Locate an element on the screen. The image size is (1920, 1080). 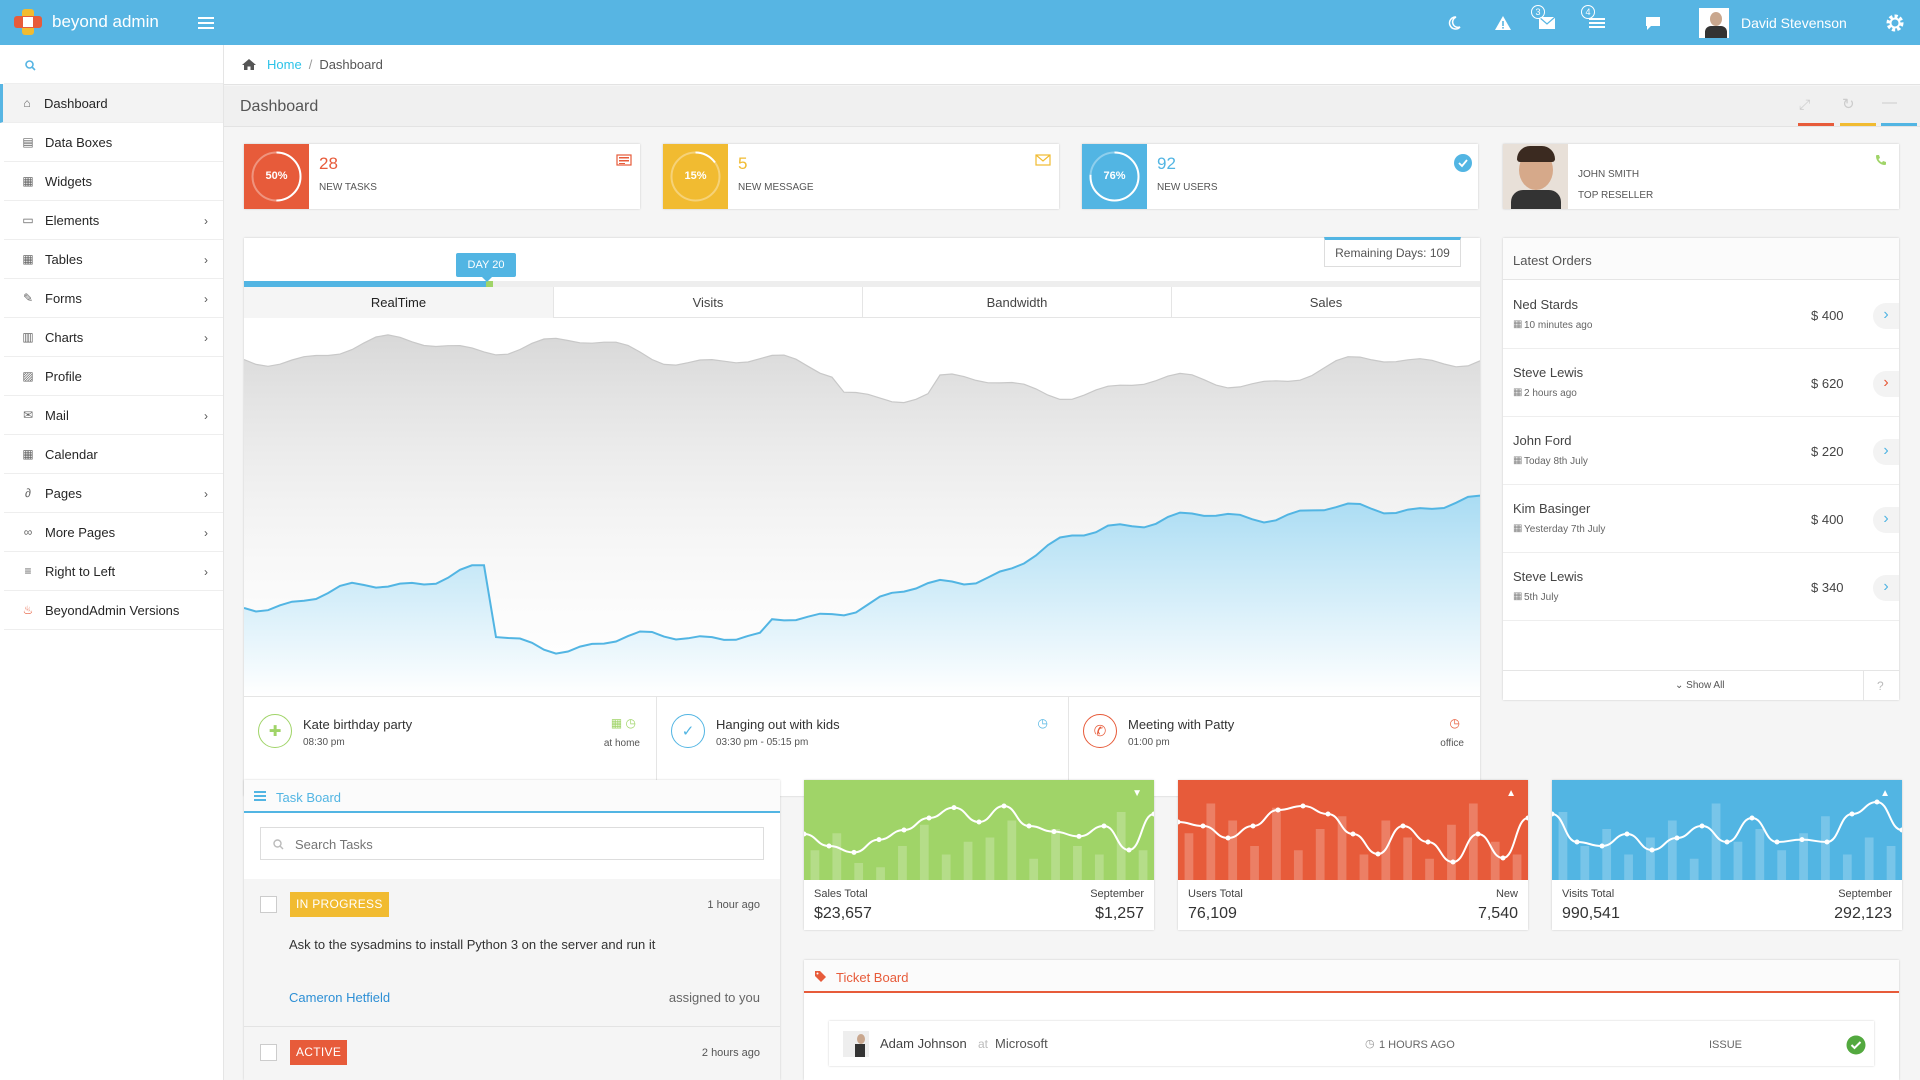
caret-down-icon: ▼ is located at coordinates (1137, 793).